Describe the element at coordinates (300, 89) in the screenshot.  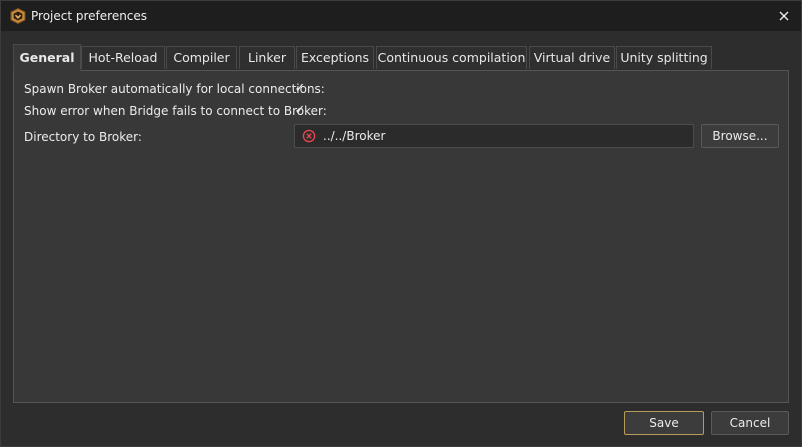
I see `spawn-broker-checkbox: ✓` at that location.